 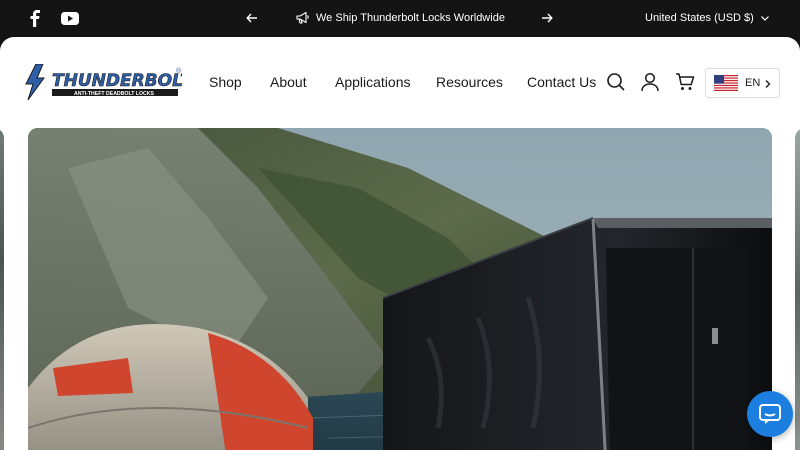 What do you see at coordinates (225, 82) in the screenshot?
I see `nav-shop: Shop` at bounding box center [225, 82].